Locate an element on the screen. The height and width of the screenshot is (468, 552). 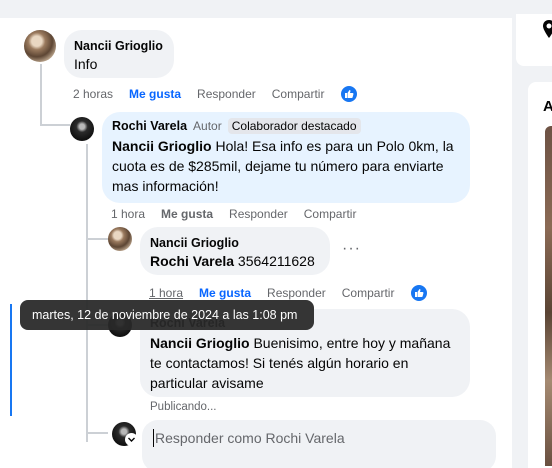
text-caret is located at coordinates (153, 438).